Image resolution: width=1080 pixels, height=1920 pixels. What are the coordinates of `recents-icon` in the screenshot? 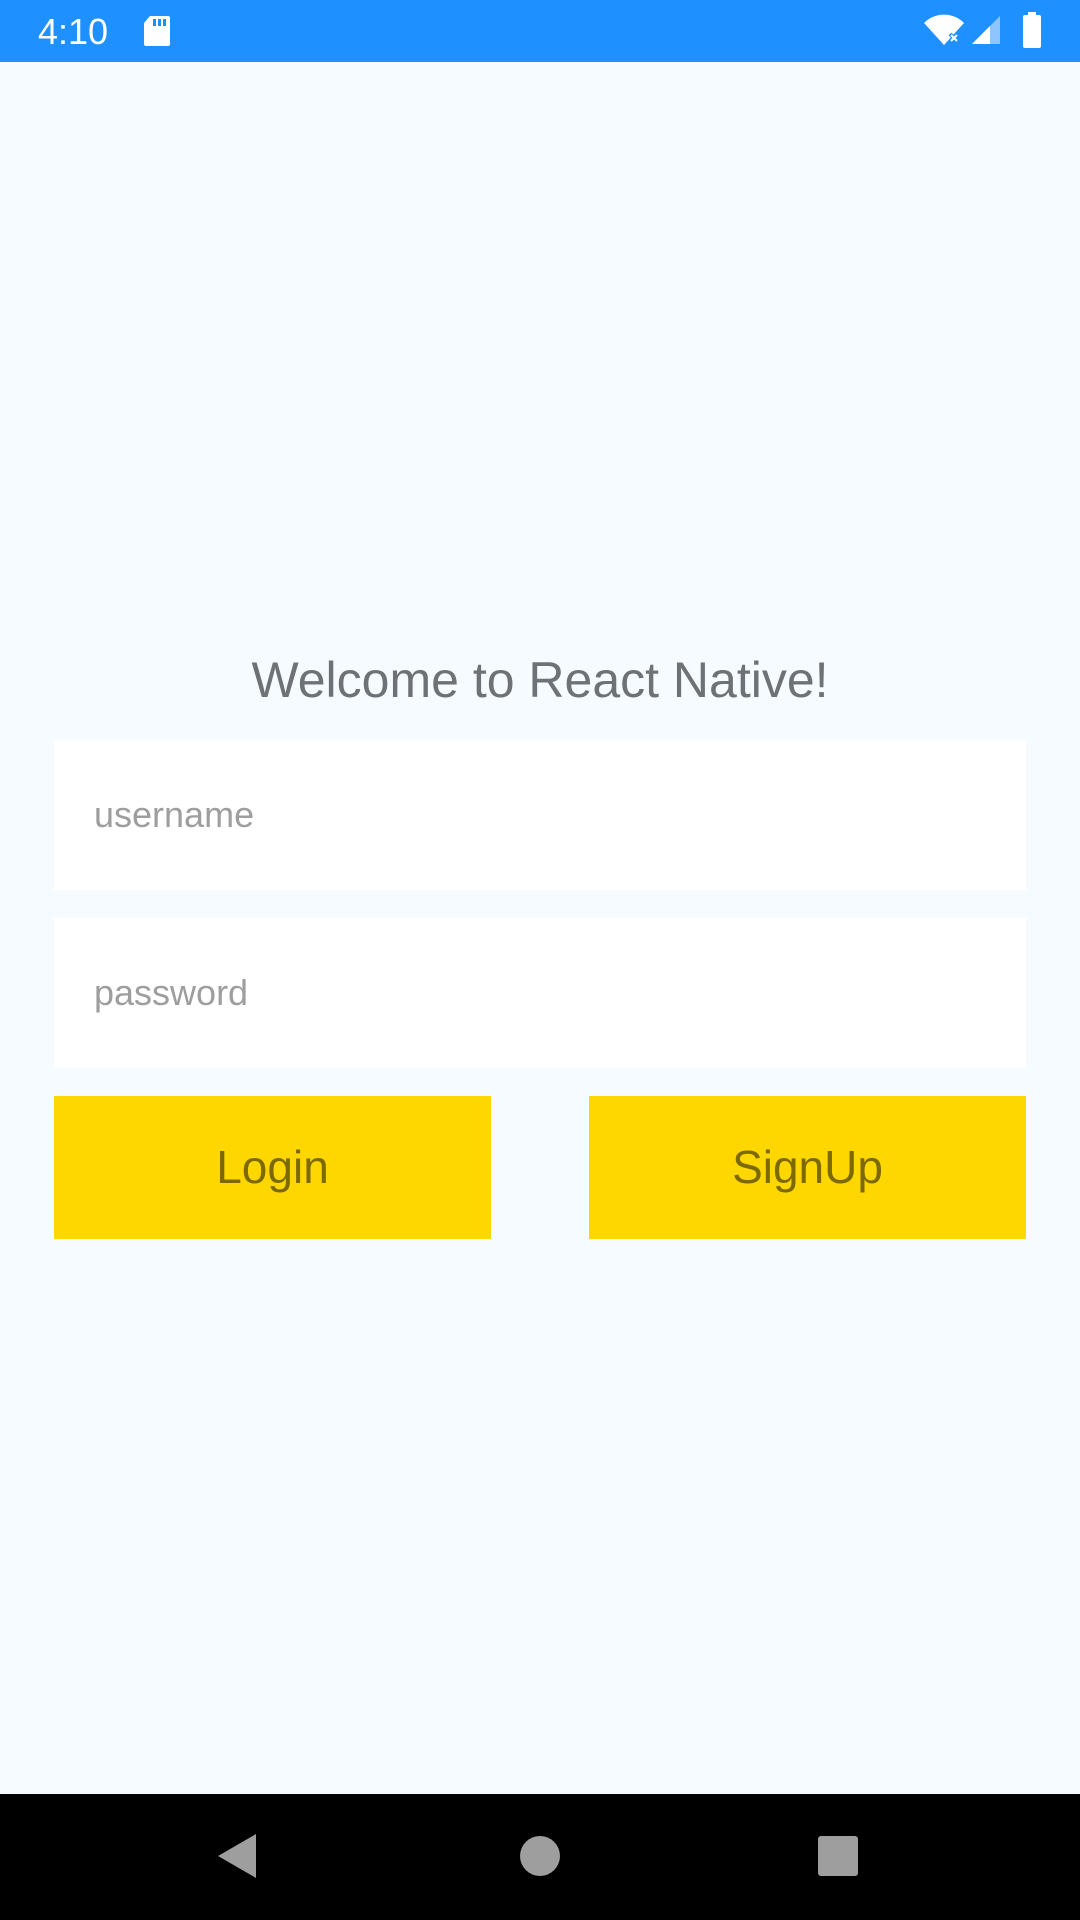 It's located at (838, 1856).